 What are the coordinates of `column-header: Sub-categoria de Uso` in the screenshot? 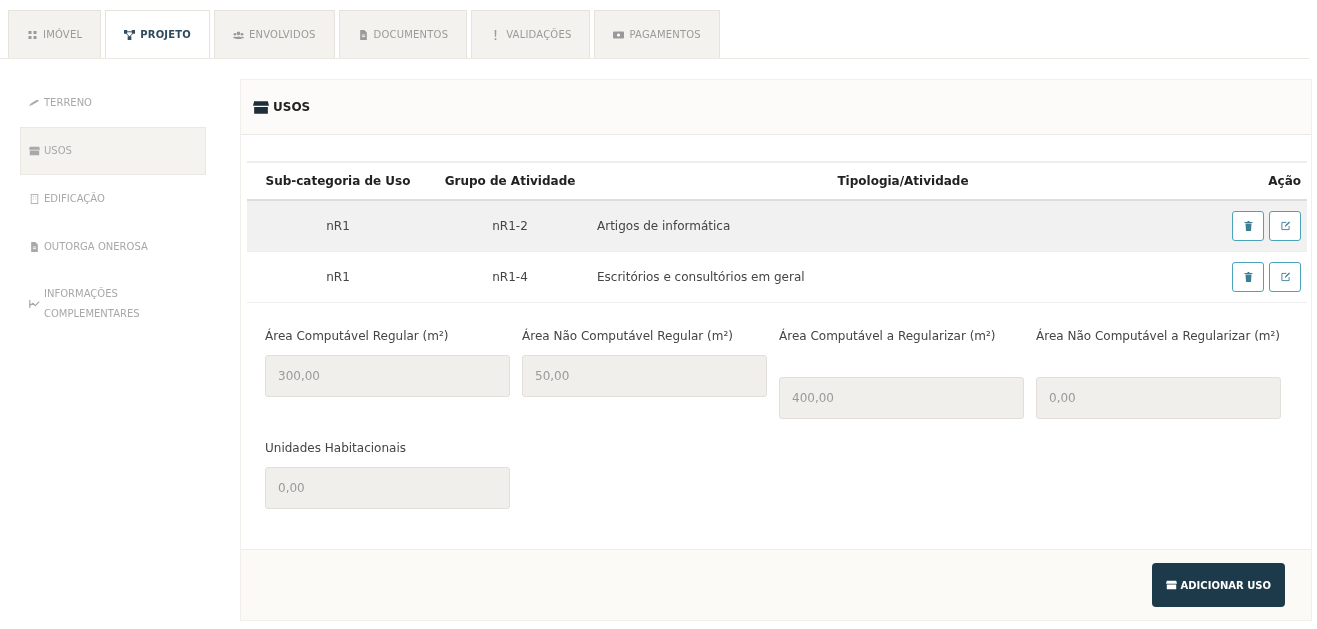 It's located at (338, 181).